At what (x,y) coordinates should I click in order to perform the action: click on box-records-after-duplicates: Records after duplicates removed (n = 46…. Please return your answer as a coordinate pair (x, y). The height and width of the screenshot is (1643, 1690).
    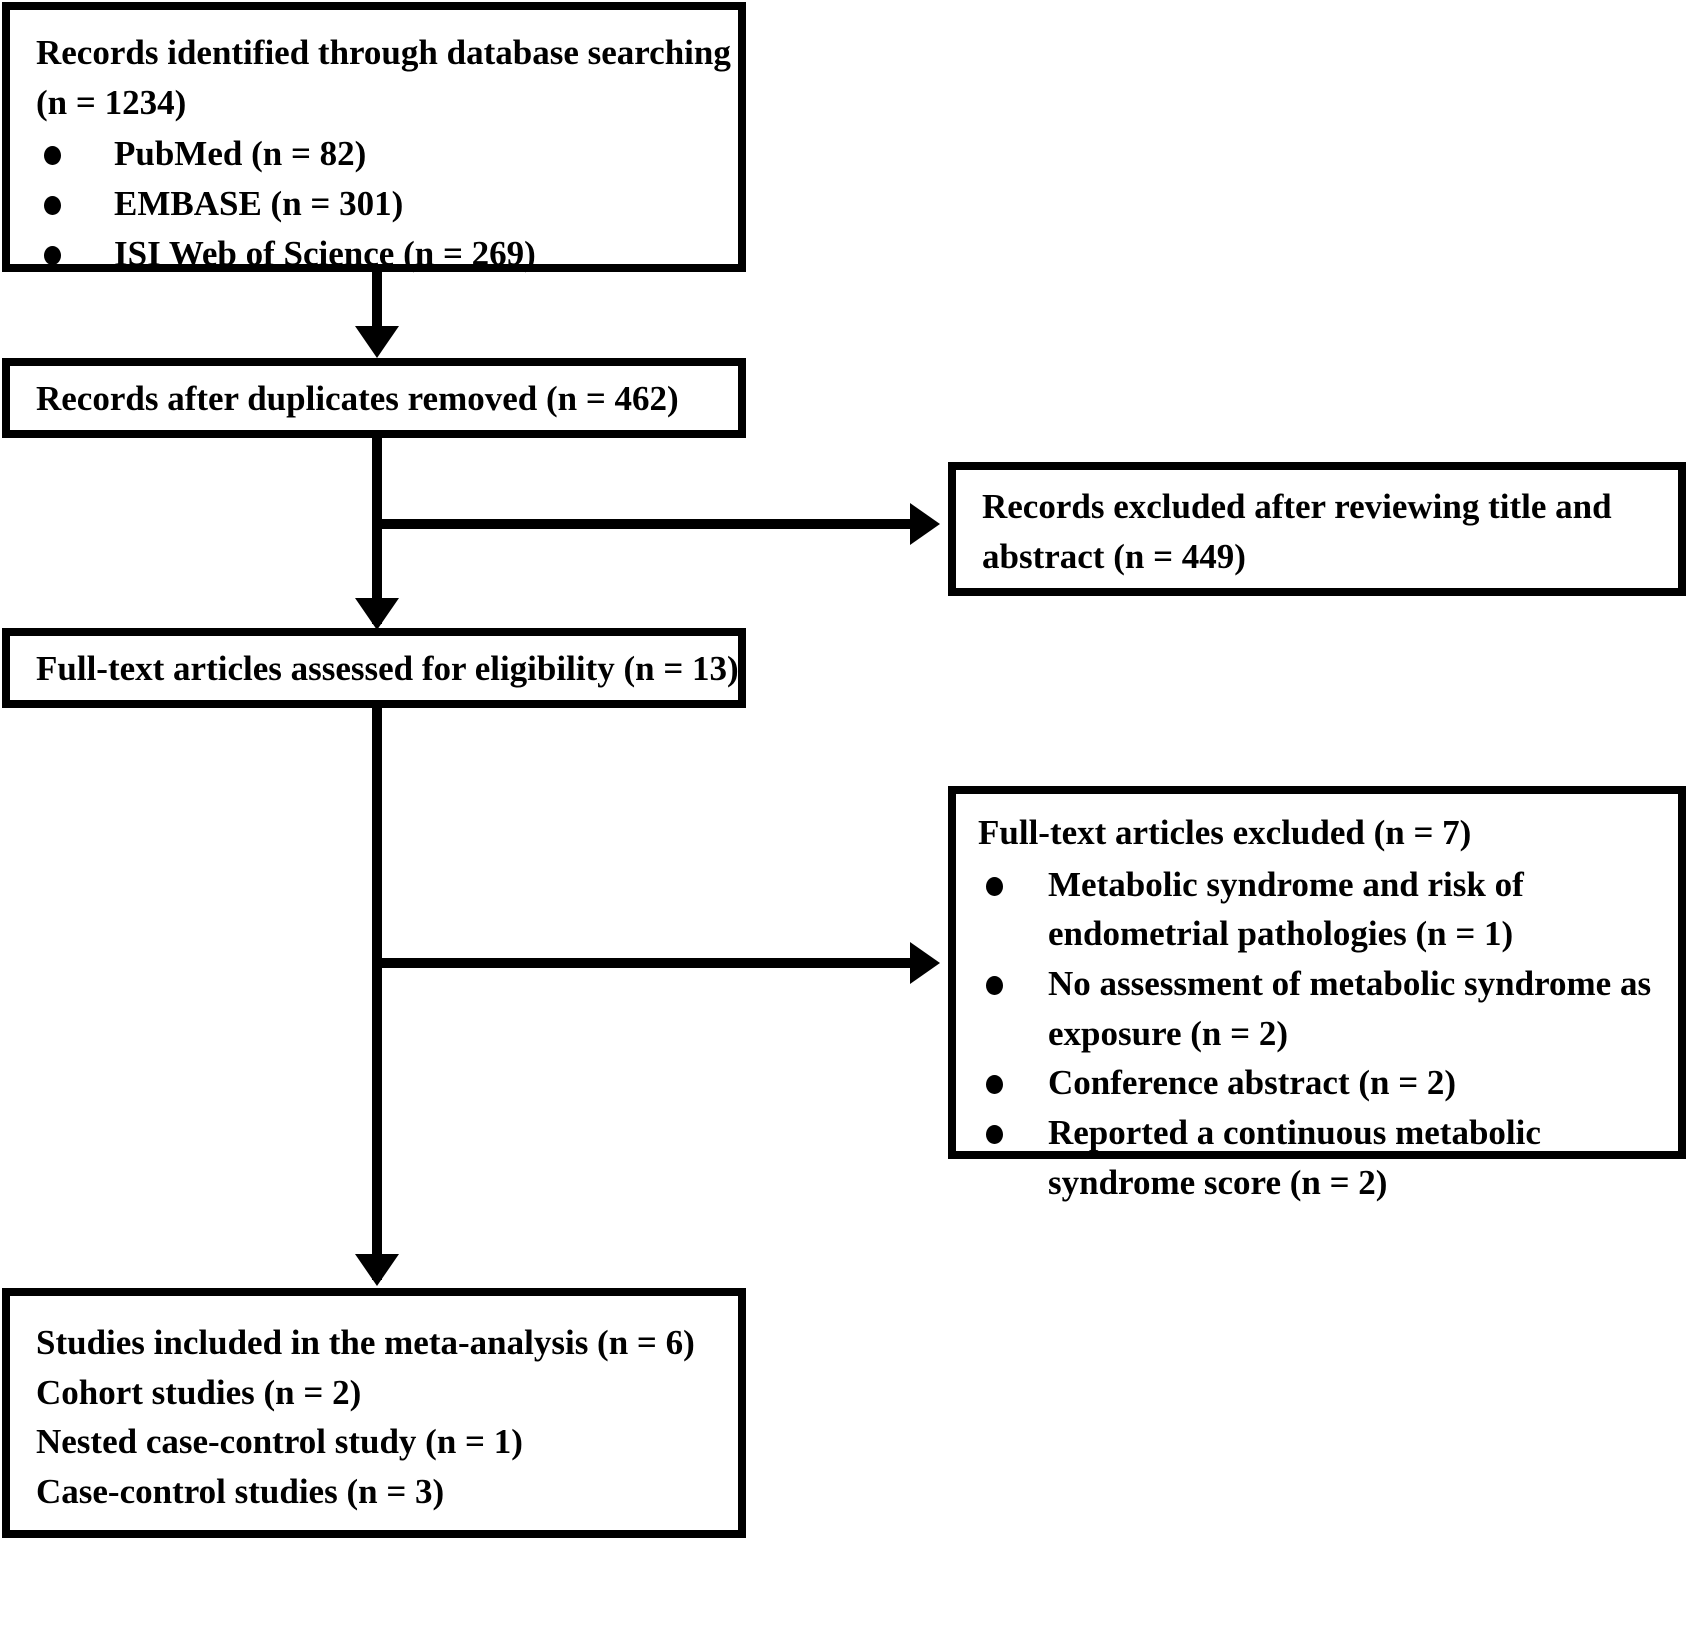
    Looking at the image, I should click on (374, 398).